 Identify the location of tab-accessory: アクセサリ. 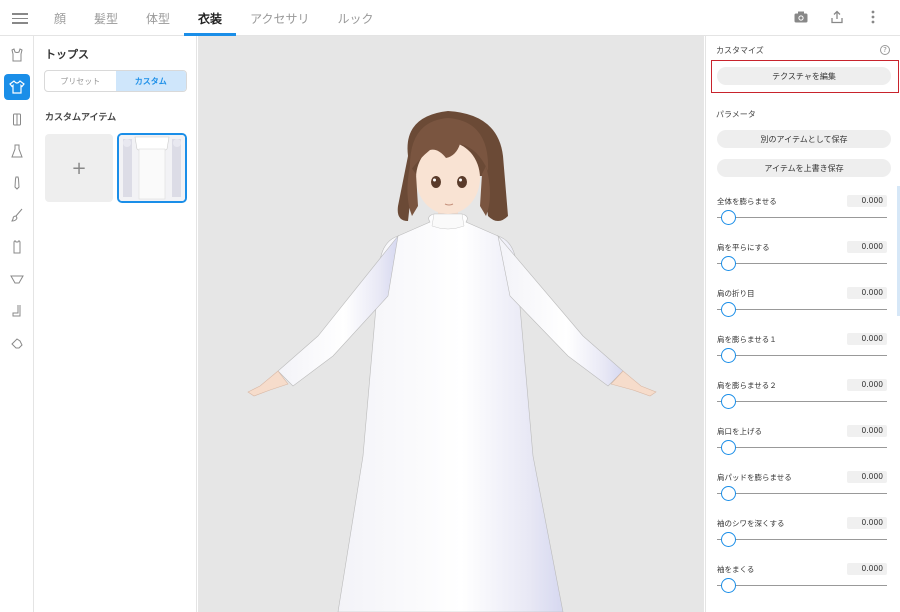
(279, 18).